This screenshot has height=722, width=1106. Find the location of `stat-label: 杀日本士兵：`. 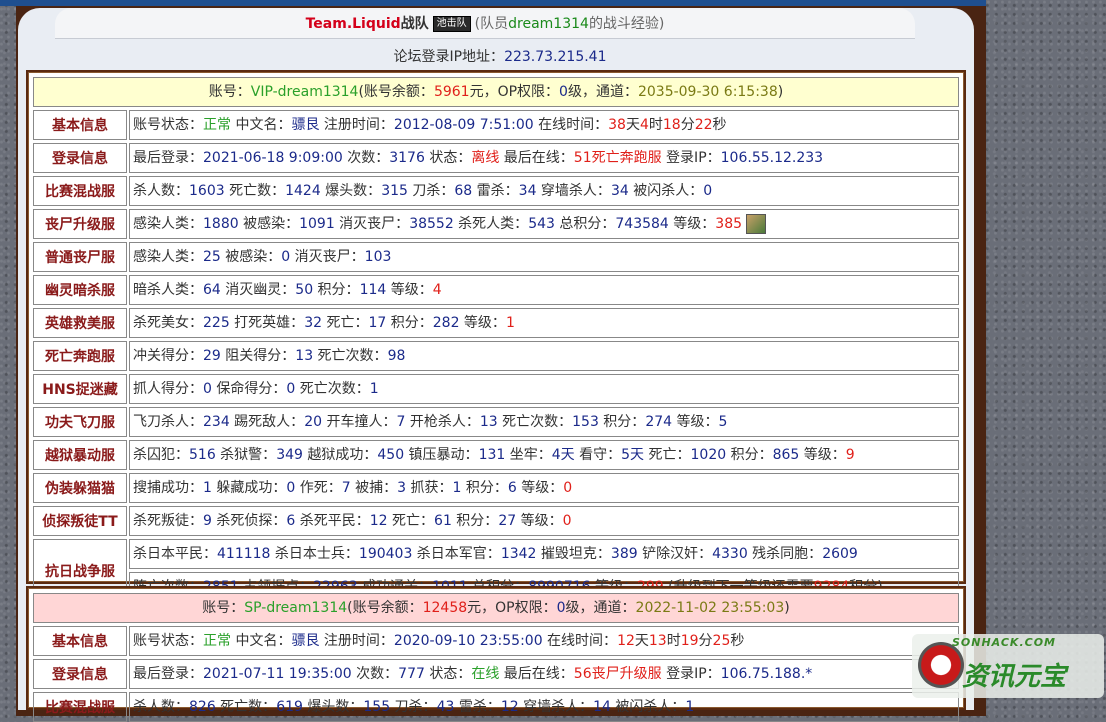

stat-label: 杀日本士兵： is located at coordinates (314, 554).